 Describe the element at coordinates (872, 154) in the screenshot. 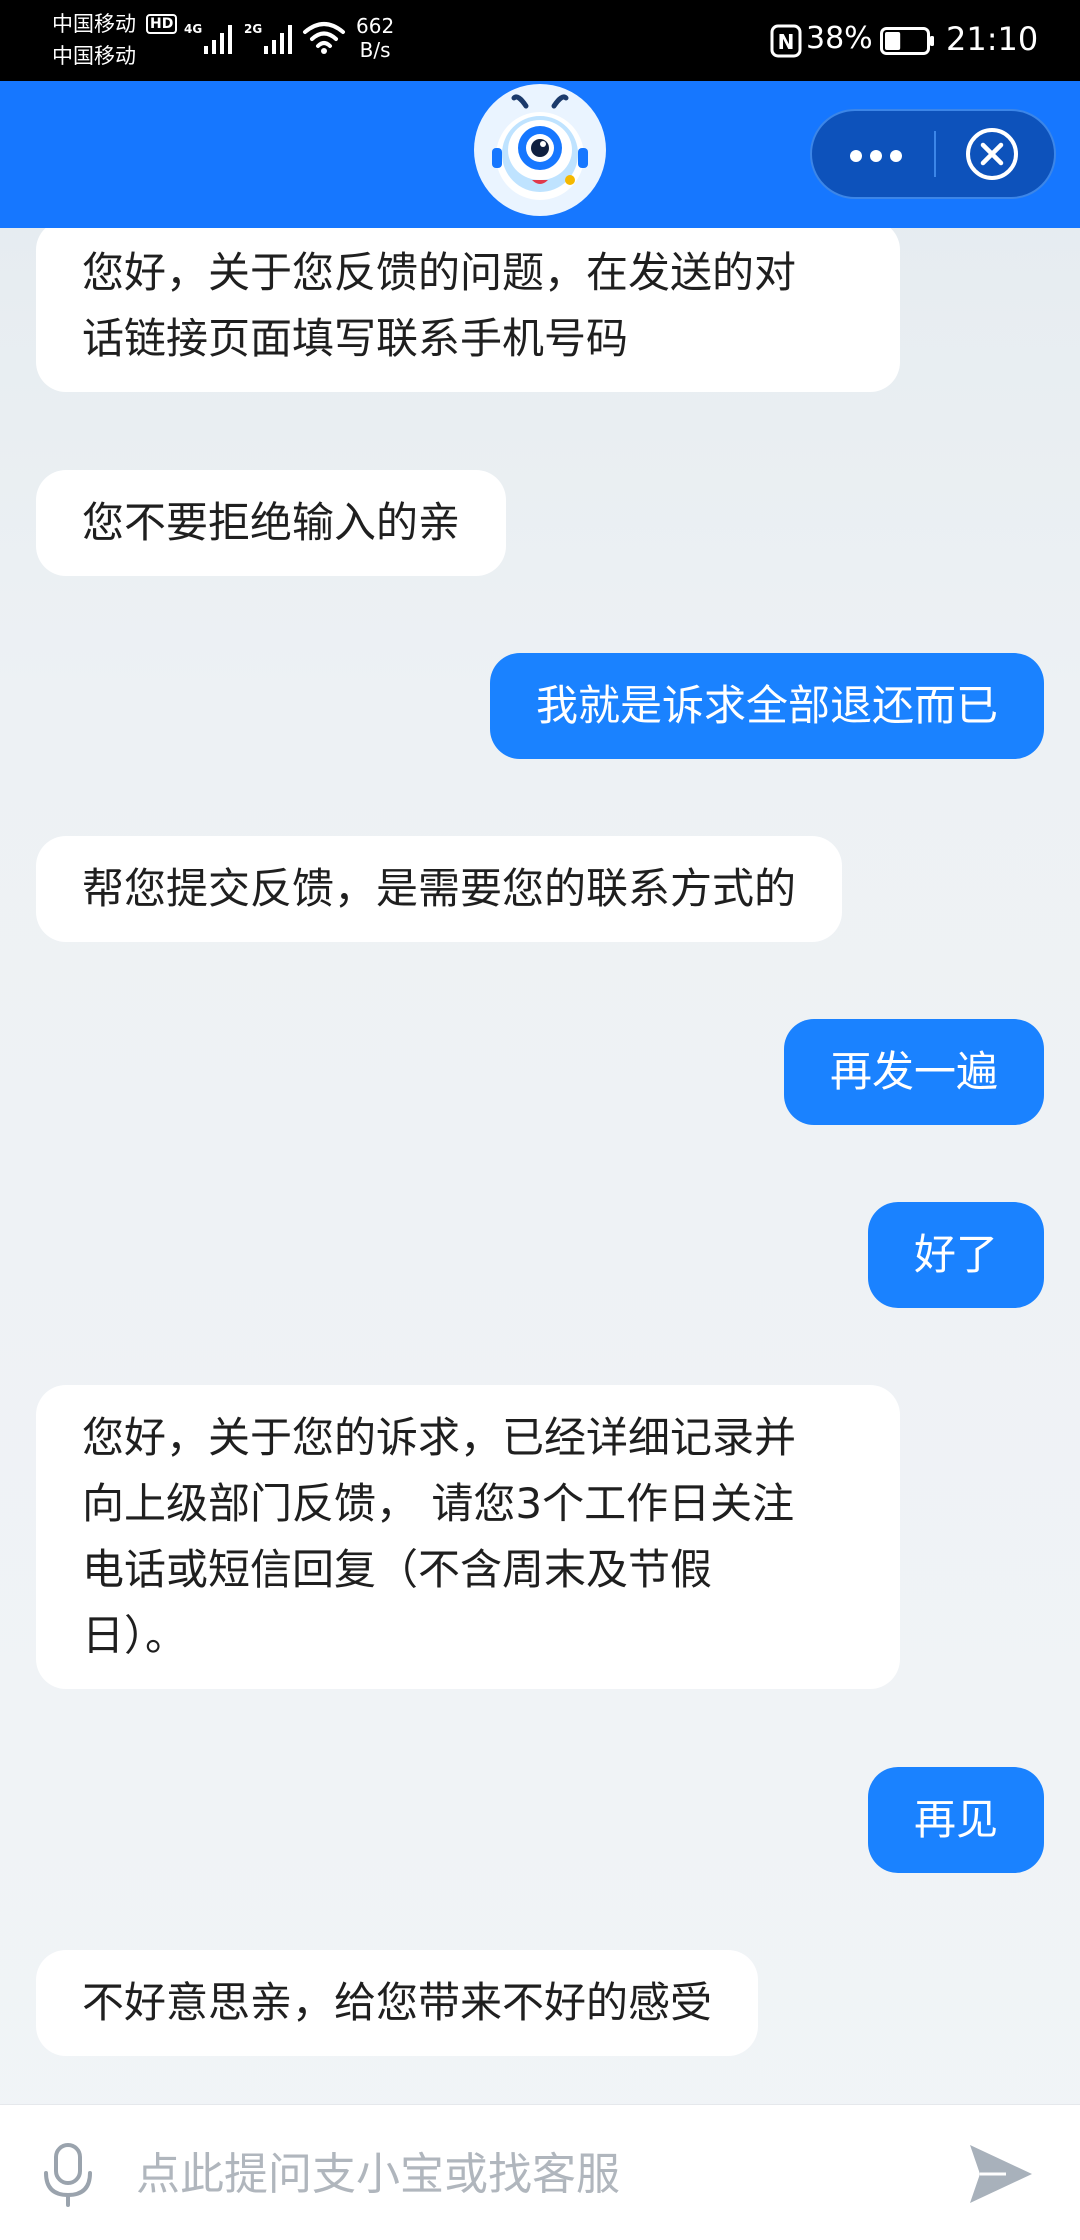

I see `more-dots-icon` at that location.